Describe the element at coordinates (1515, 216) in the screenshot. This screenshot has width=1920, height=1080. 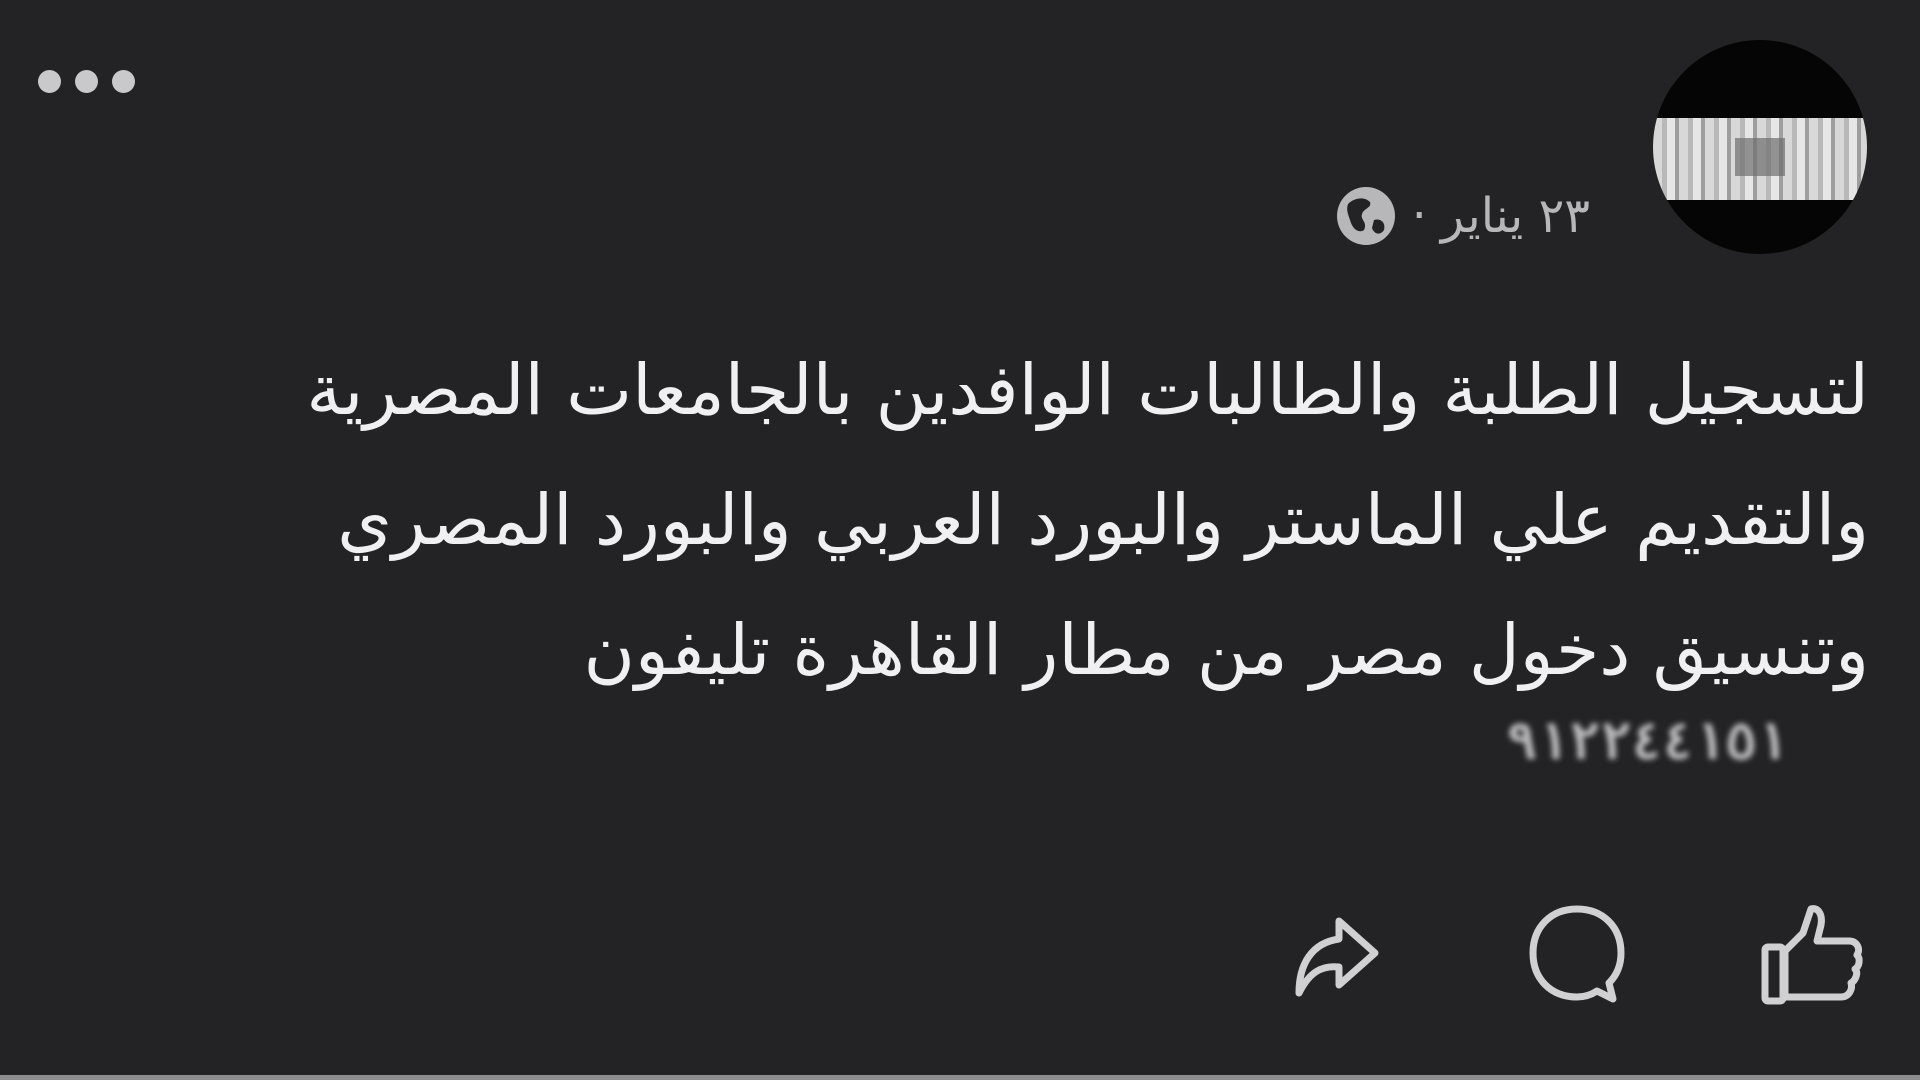
I see `post-date: ٢٣ يناير` at that location.